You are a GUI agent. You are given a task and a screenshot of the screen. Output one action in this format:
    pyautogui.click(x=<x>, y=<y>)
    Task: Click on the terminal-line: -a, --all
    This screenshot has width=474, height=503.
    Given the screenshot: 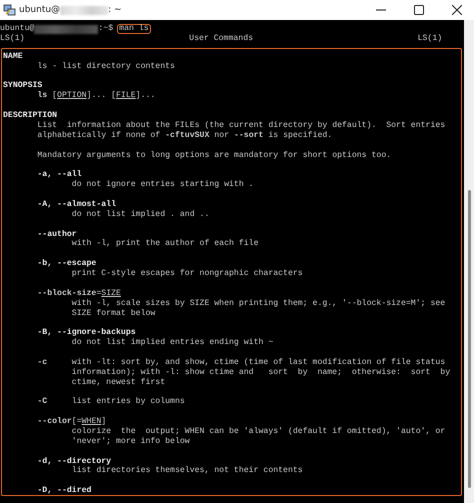 What is the action you would take?
    pyautogui.click(x=59, y=175)
    